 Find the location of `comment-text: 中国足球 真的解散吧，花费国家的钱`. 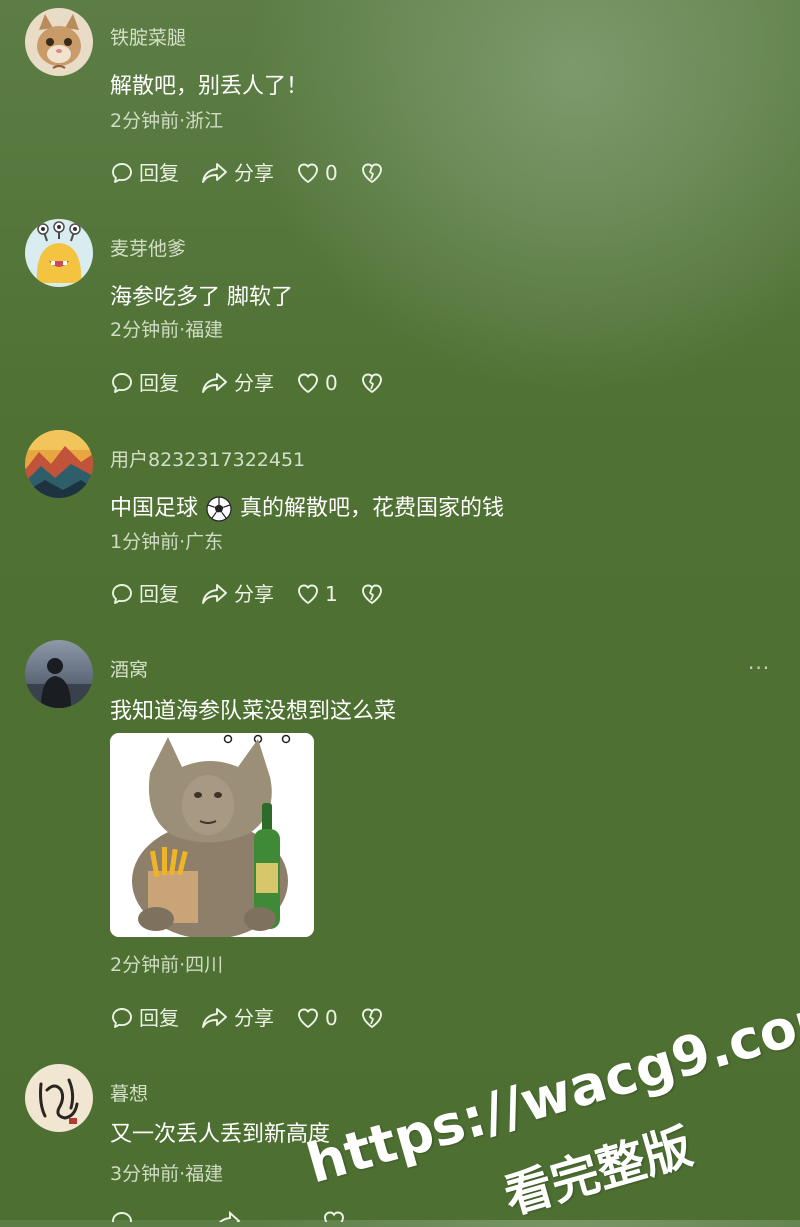

comment-text: 中国足球 真的解散吧，花费国家的钱 is located at coordinates (307, 509).